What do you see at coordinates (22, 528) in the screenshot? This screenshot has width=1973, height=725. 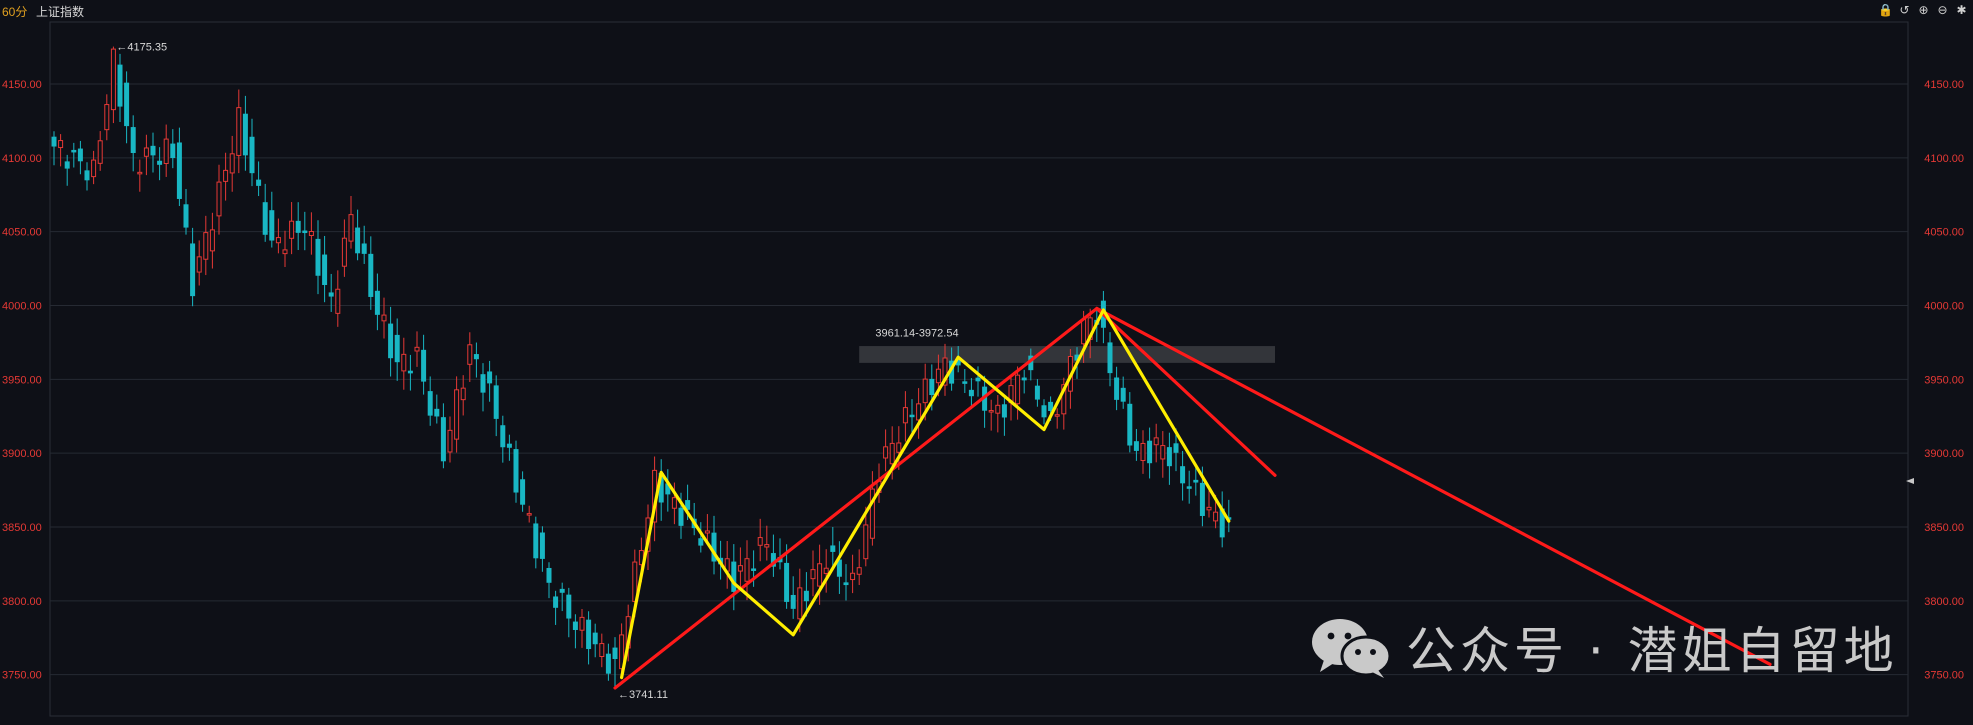 I see `y-tick-label-left: 3850.00` at bounding box center [22, 528].